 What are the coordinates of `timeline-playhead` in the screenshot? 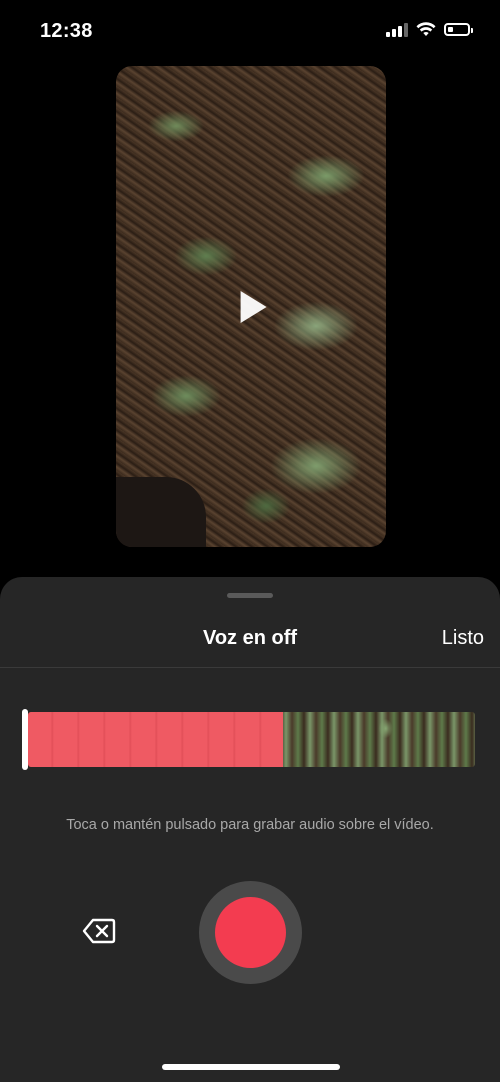 It's located at (25, 739).